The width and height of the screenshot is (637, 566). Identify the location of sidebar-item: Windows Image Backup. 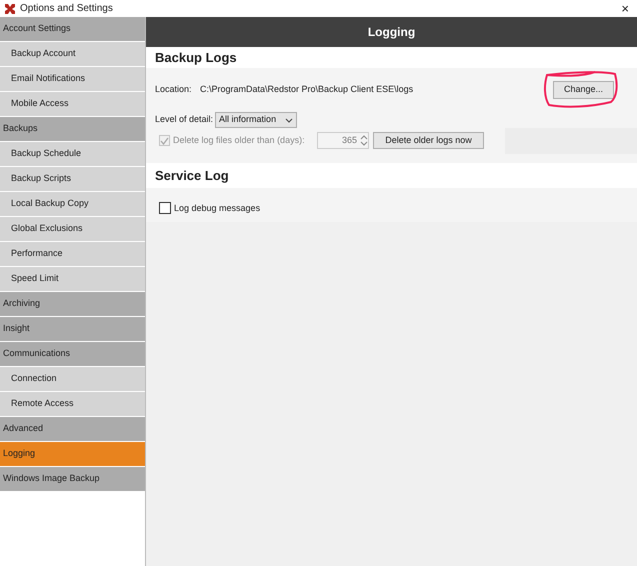
(72, 479).